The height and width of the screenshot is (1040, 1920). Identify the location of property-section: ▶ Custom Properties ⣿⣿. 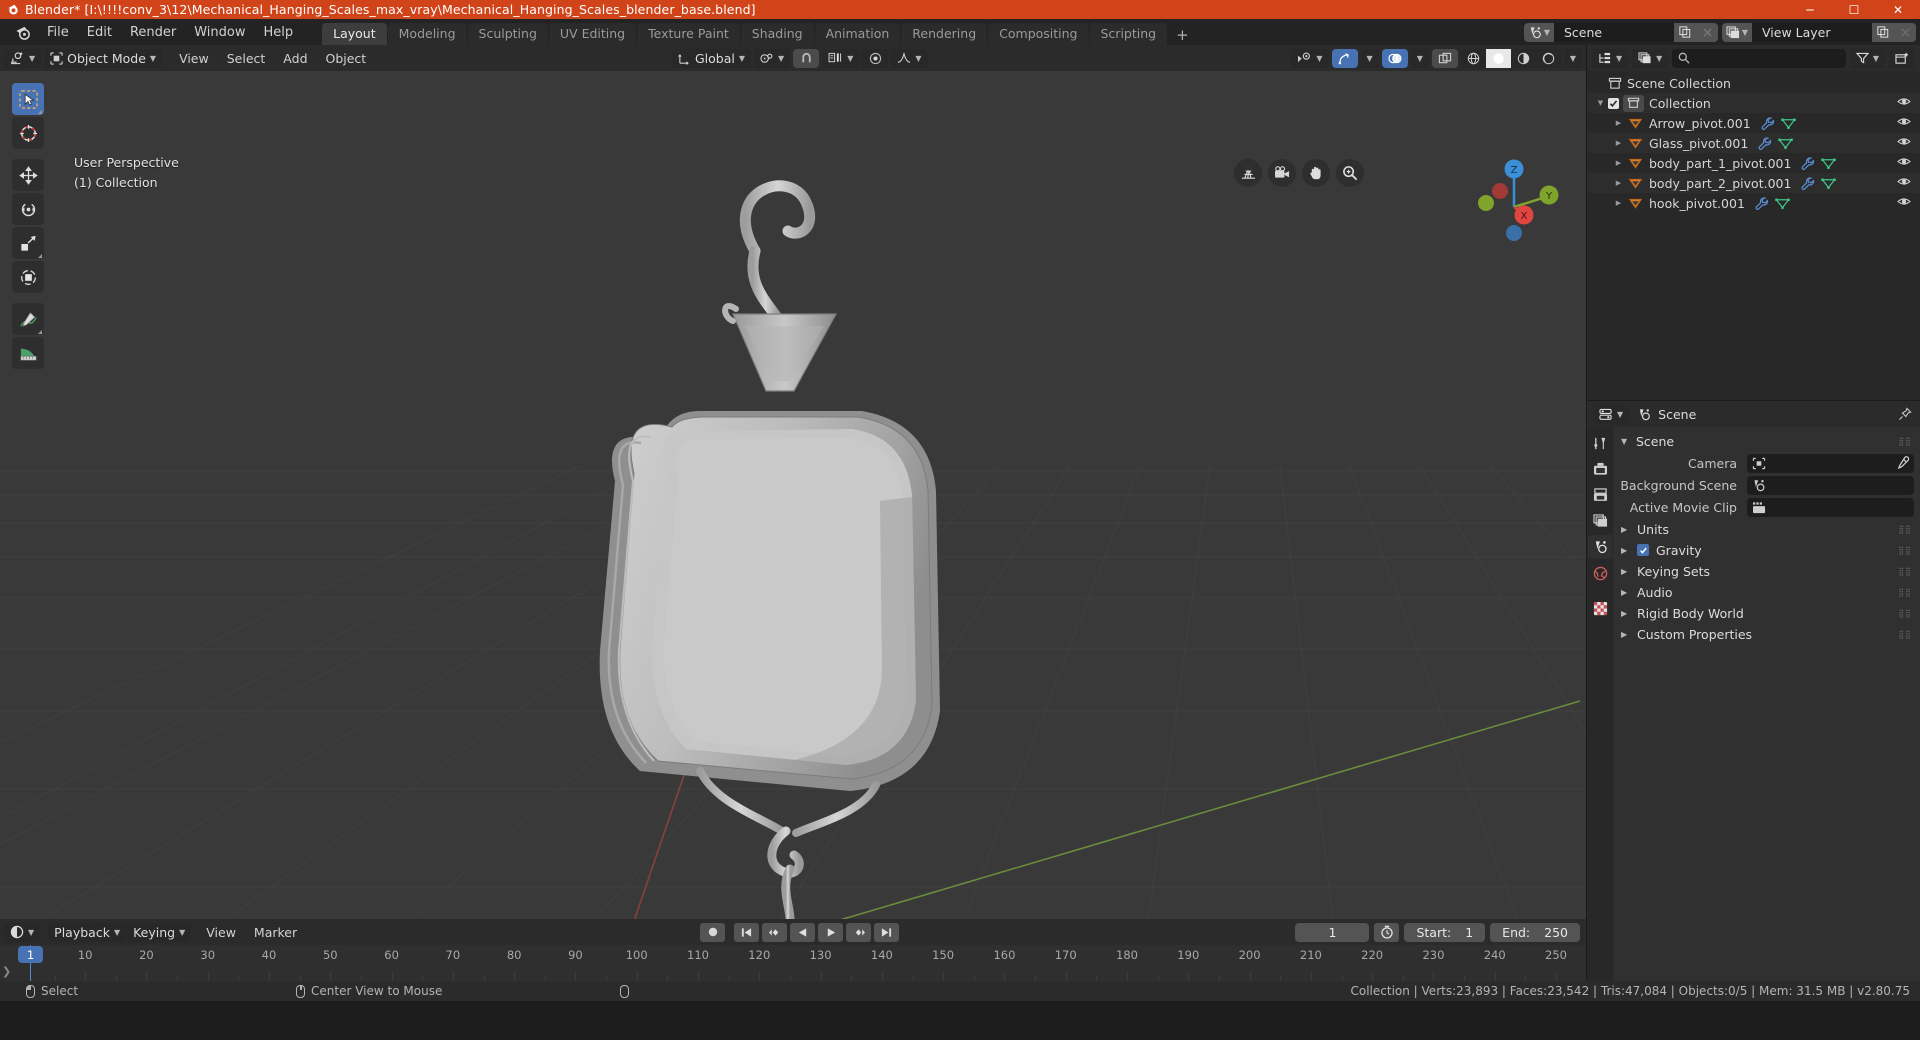
(1766, 634).